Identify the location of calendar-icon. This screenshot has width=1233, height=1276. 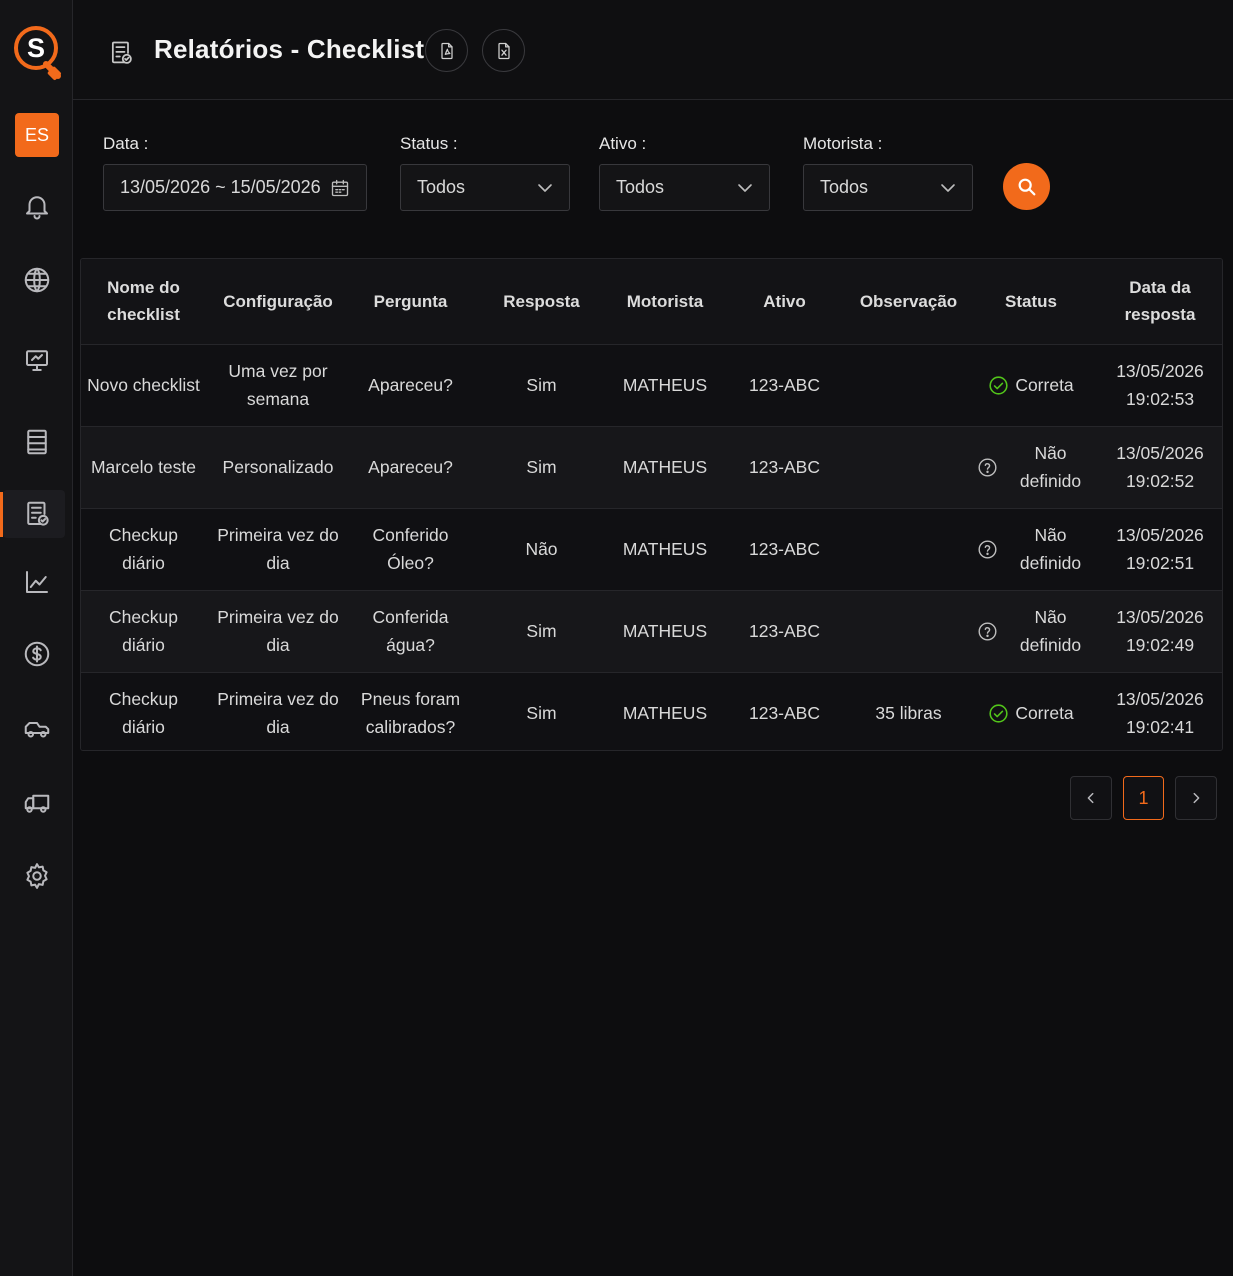
(340, 188).